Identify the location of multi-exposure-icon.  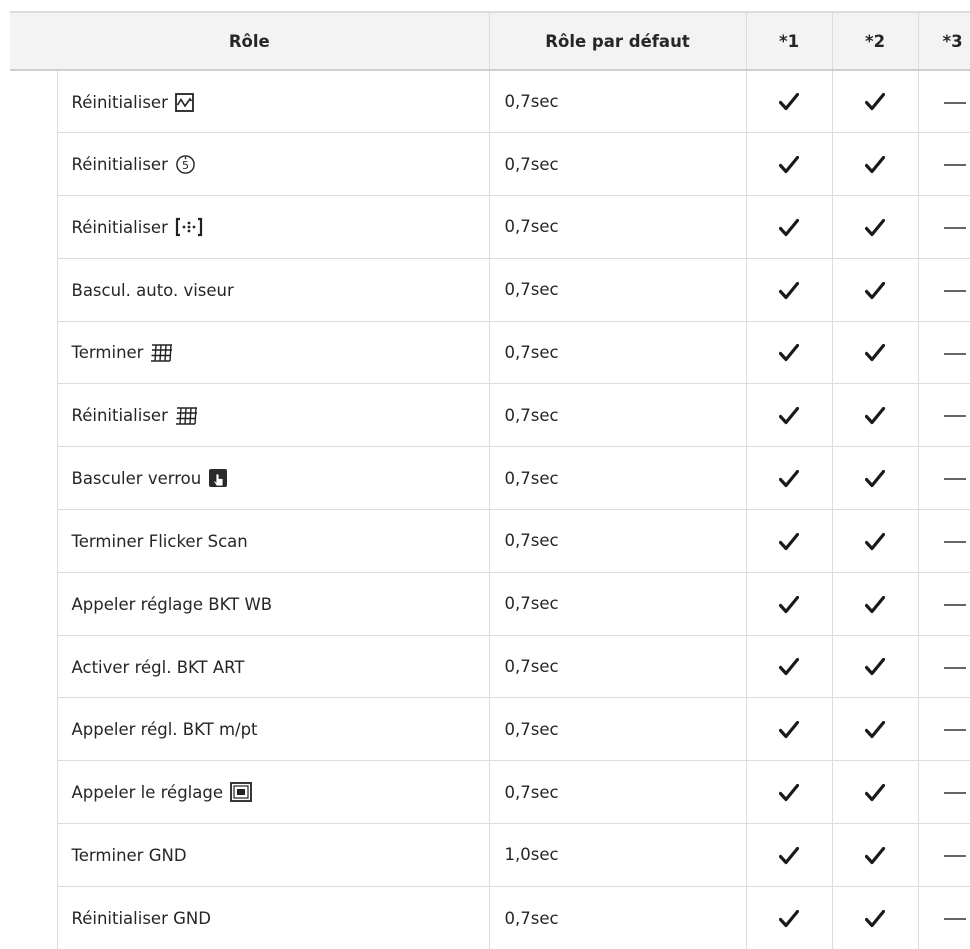
(241, 792).